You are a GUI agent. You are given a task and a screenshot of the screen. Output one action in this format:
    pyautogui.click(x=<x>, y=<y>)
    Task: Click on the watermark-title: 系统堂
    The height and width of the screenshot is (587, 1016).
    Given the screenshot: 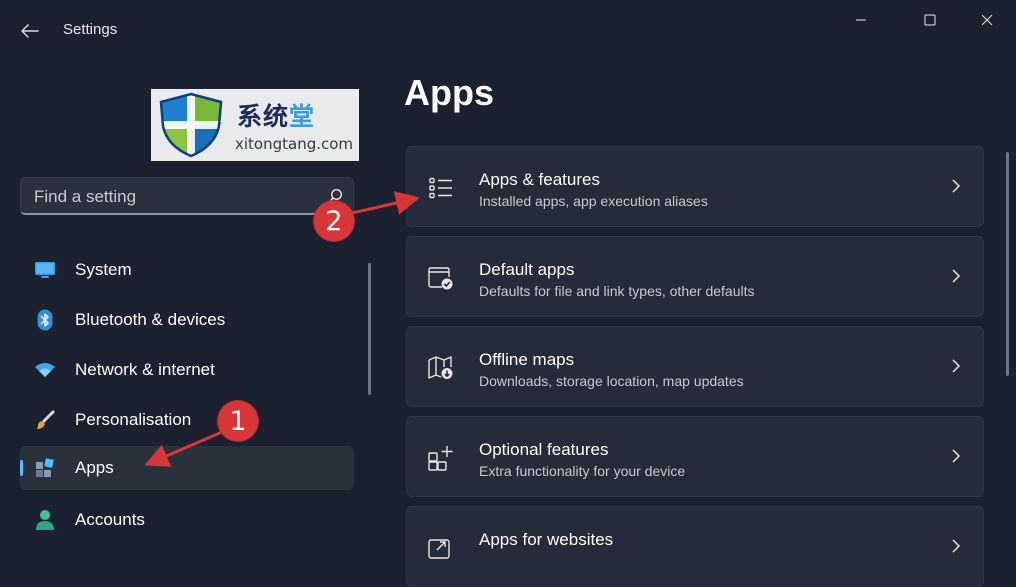 What is the action you would take?
    pyautogui.click(x=276, y=116)
    